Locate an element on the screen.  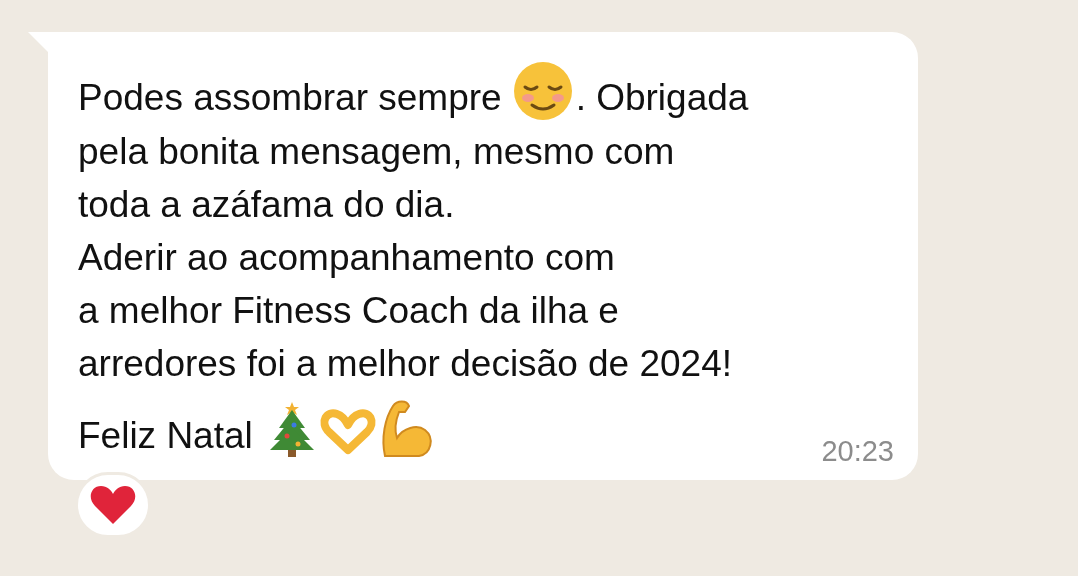
message-time: 20:23 is located at coordinates (857, 451).